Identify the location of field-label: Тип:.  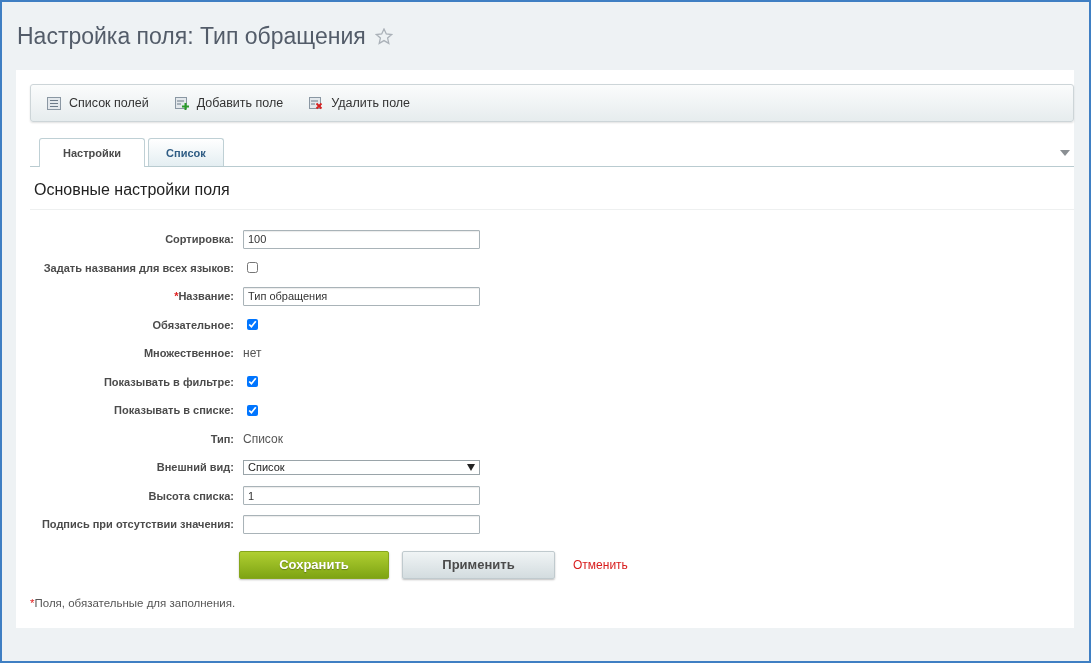
(222, 438).